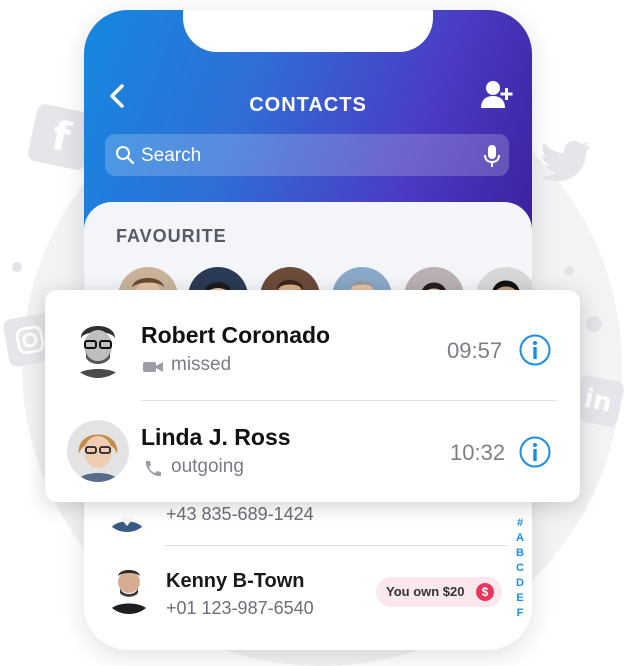 The image size is (625, 666). What do you see at coordinates (216, 437) in the screenshot?
I see `contact-name: Linda J. Ross` at bounding box center [216, 437].